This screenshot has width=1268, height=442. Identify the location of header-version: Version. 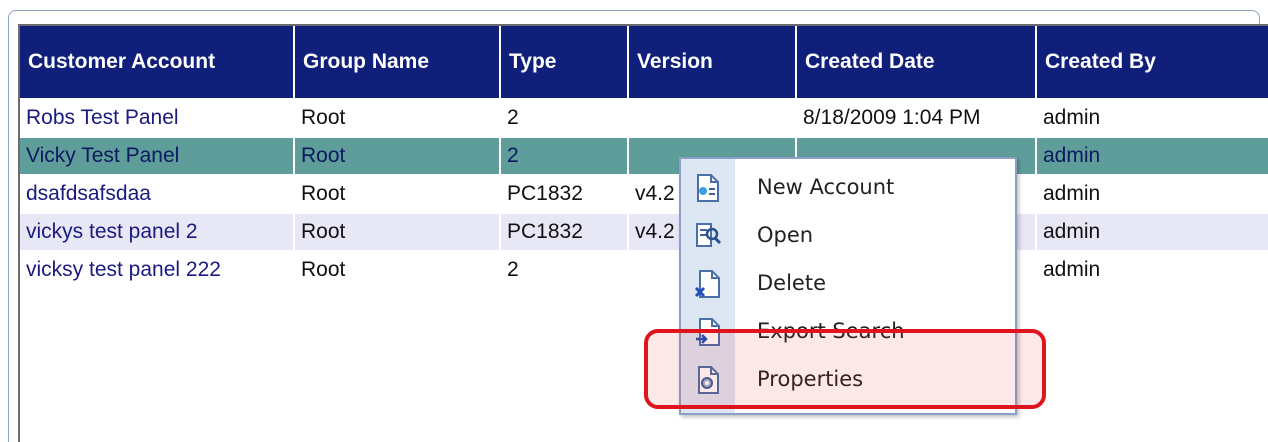
(712, 63).